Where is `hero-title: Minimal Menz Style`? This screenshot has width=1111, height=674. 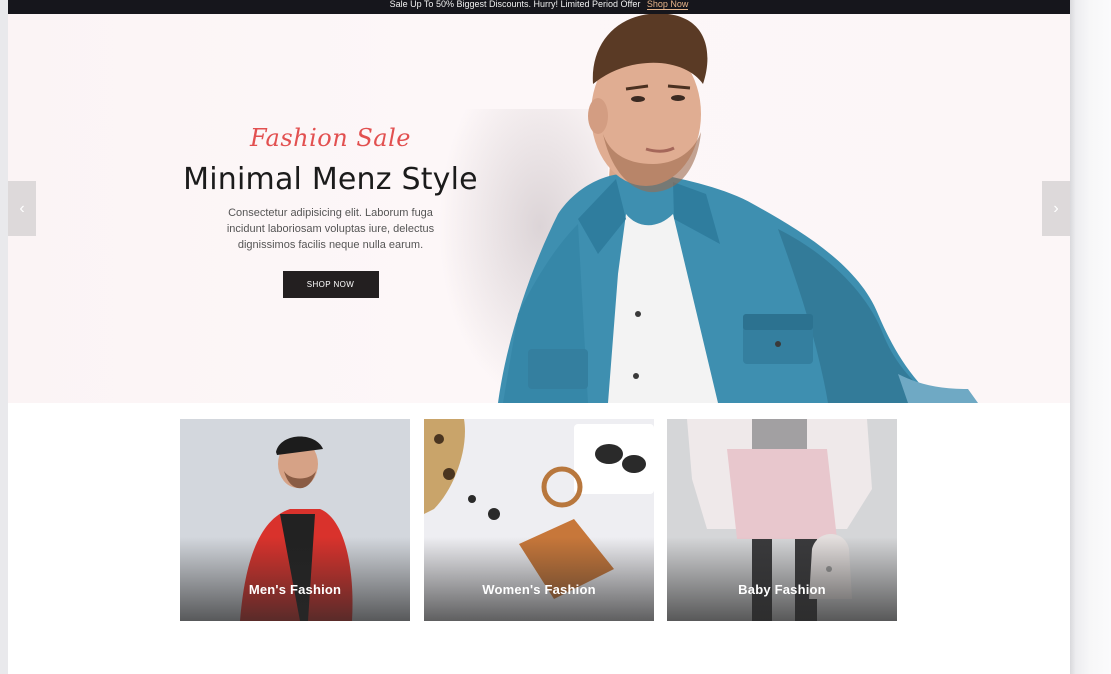
hero-title: Minimal Menz Style is located at coordinates (330, 179).